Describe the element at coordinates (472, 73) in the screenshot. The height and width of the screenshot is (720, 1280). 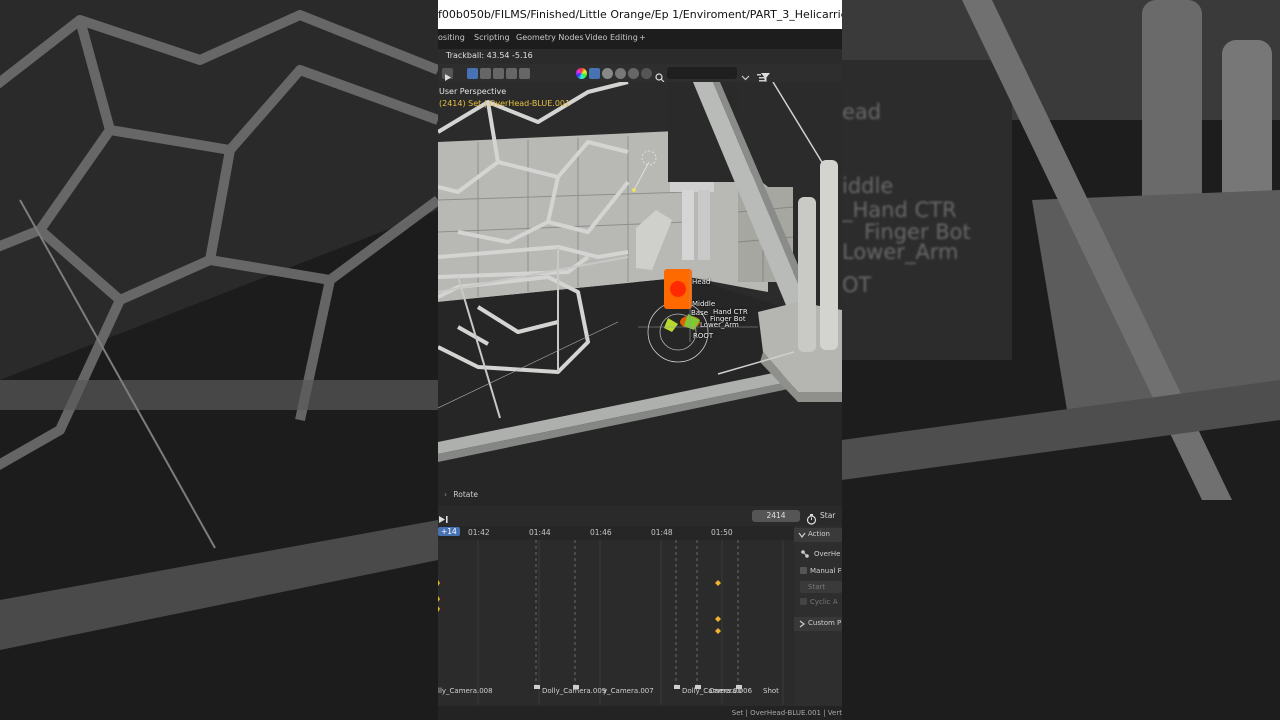
I see `select-box-icon` at that location.